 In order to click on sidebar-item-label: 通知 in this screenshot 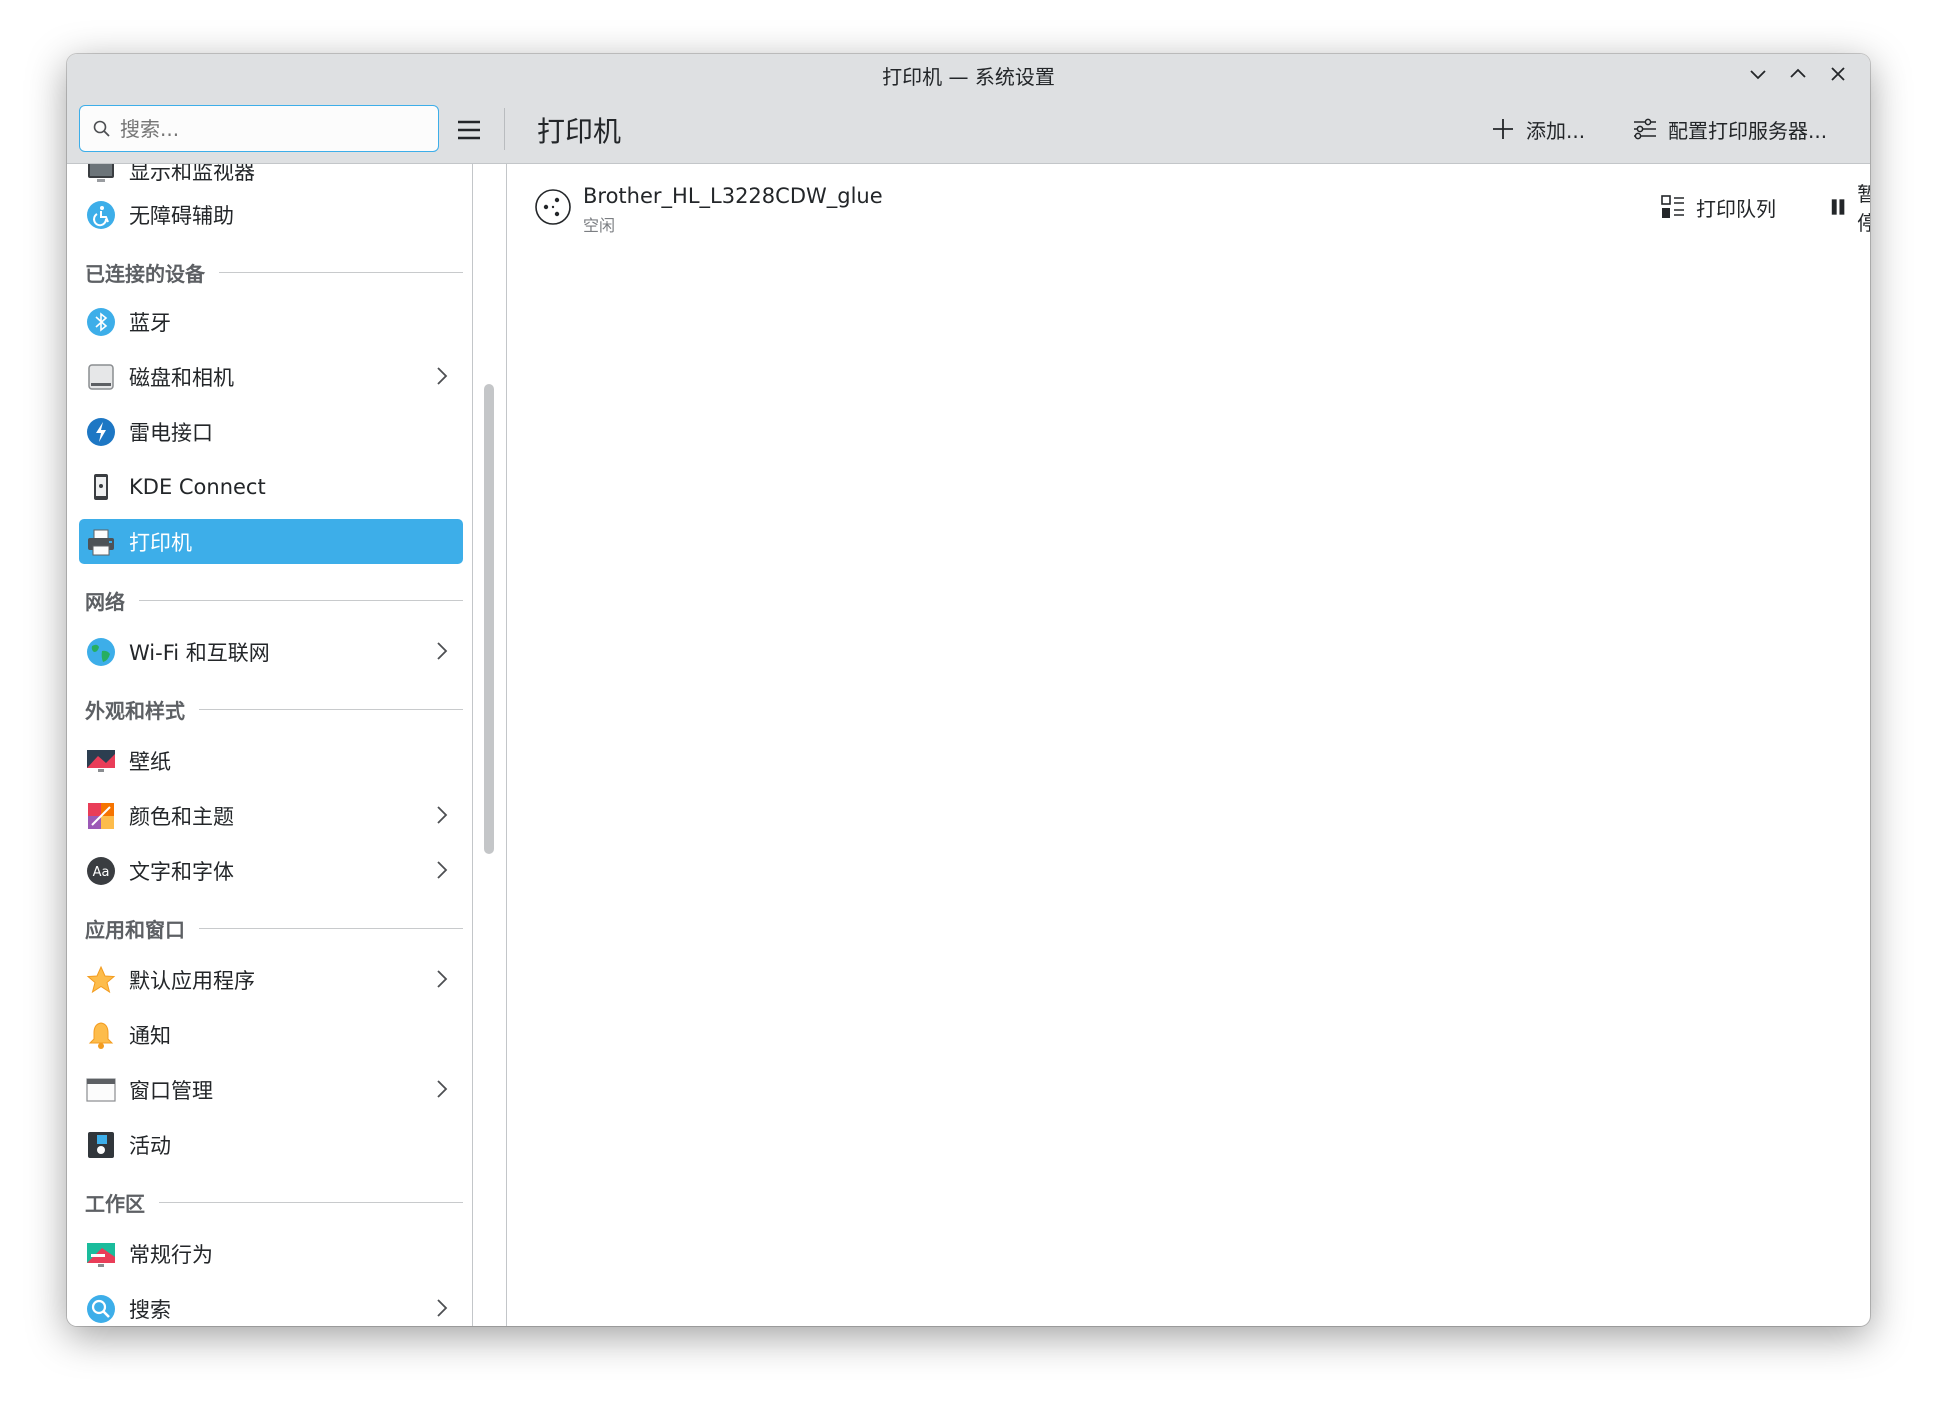, I will do `click(150, 1035)`.